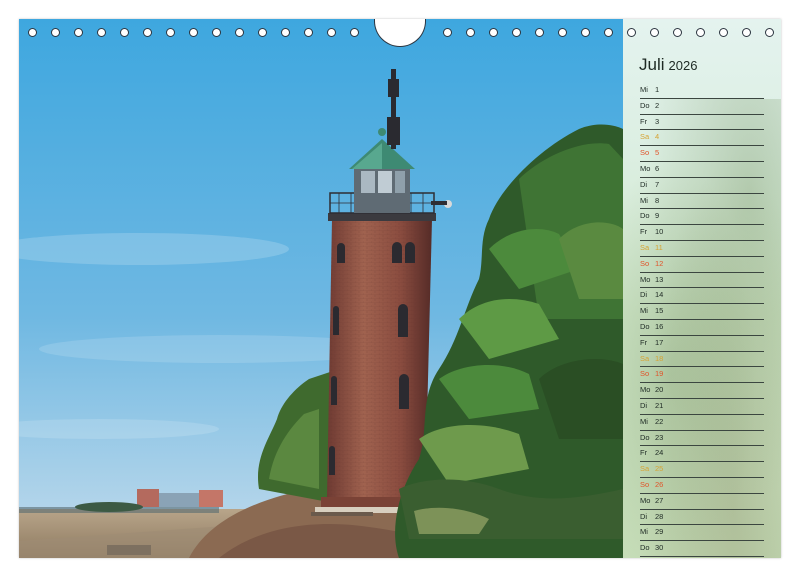 This screenshot has width=800, height=577. Describe the element at coordinates (702, 154) in the screenshot. I see `day-row: So 5` at that location.